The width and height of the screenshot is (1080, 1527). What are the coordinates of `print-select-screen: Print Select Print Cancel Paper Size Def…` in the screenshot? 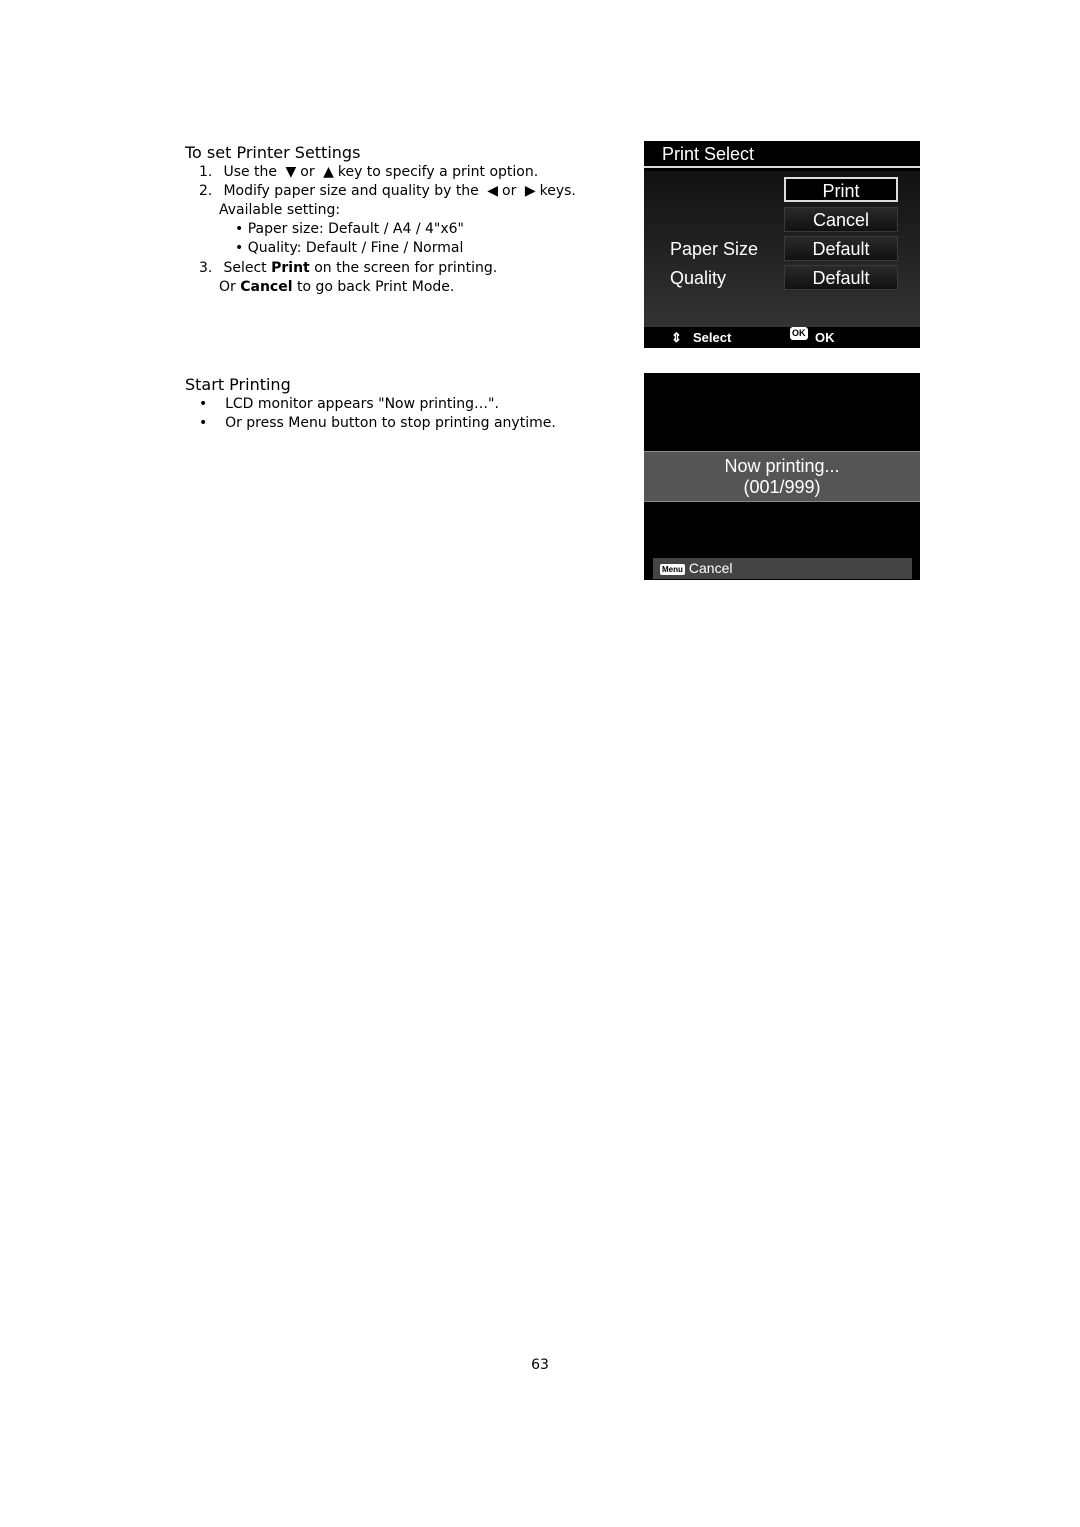 It's located at (782, 244).